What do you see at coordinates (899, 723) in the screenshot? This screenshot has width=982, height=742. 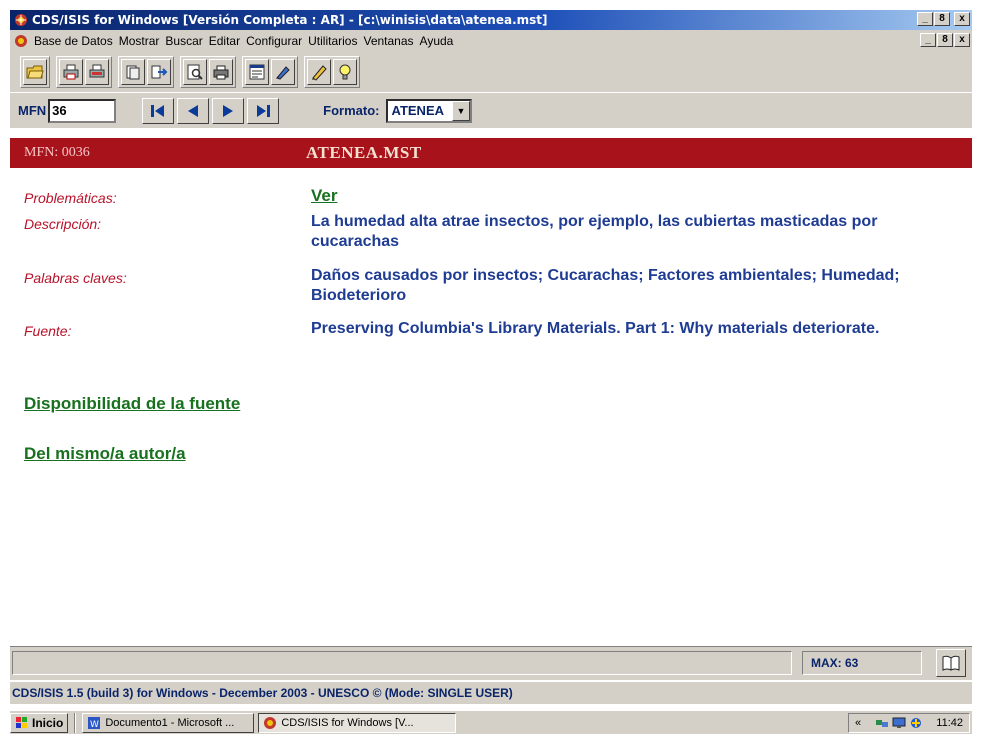 I see `monitor-icon` at bounding box center [899, 723].